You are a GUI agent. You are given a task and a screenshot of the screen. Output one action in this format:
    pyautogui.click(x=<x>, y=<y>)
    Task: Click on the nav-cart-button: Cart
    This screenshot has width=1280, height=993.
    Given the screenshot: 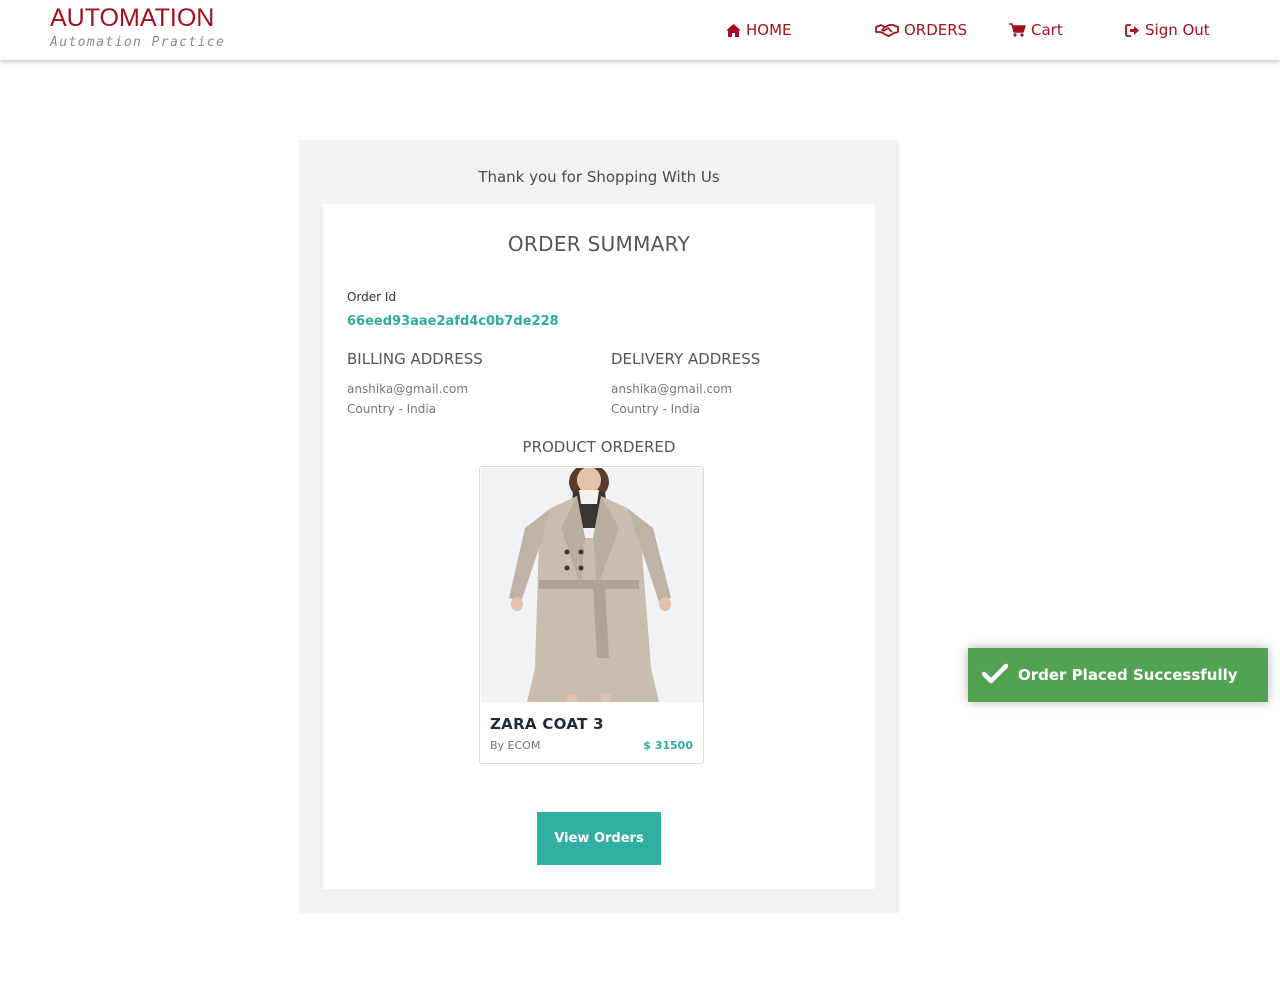 What is the action you would take?
    pyautogui.click(x=1036, y=30)
    